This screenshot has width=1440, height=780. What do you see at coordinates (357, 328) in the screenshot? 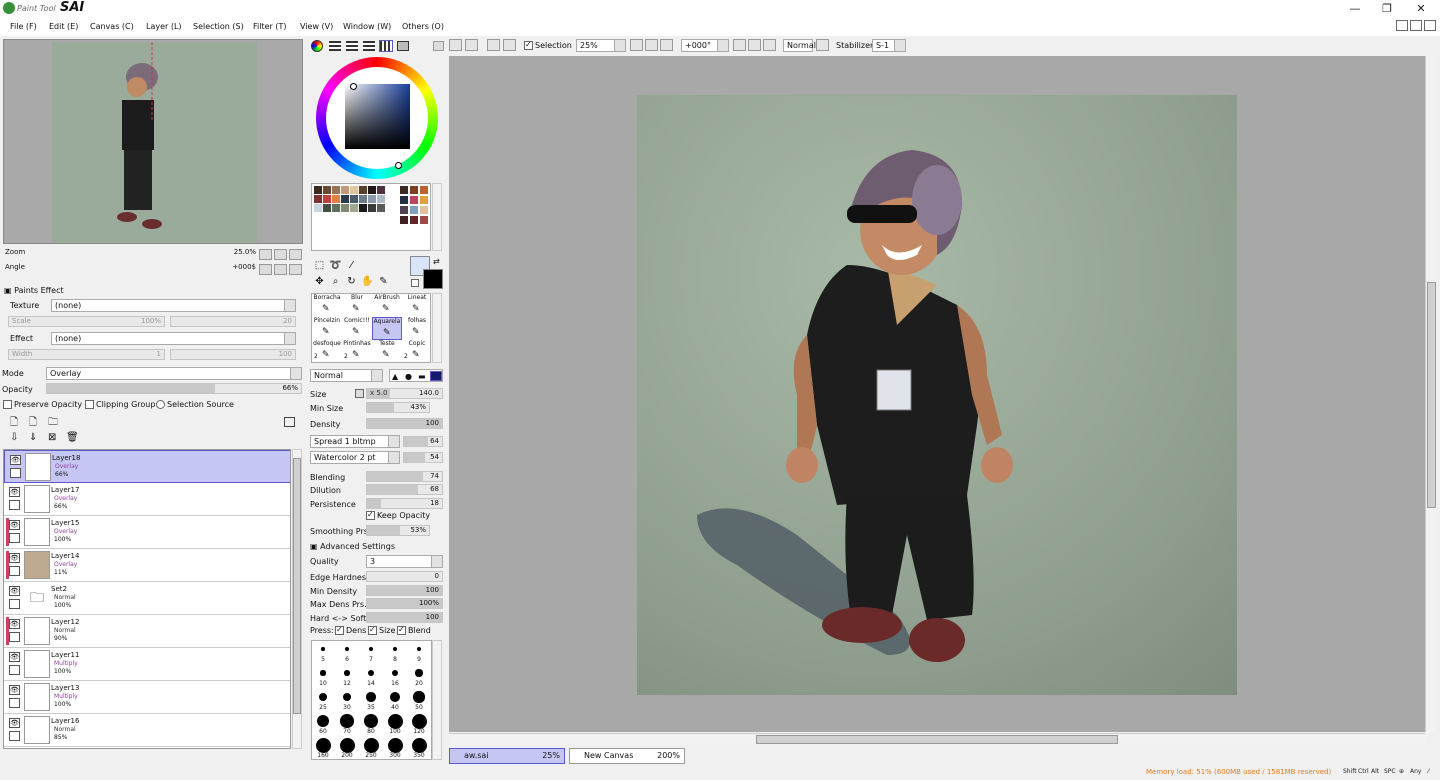
I see `brush-slot: Comic!!! ✎` at bounding box center [357, 328].